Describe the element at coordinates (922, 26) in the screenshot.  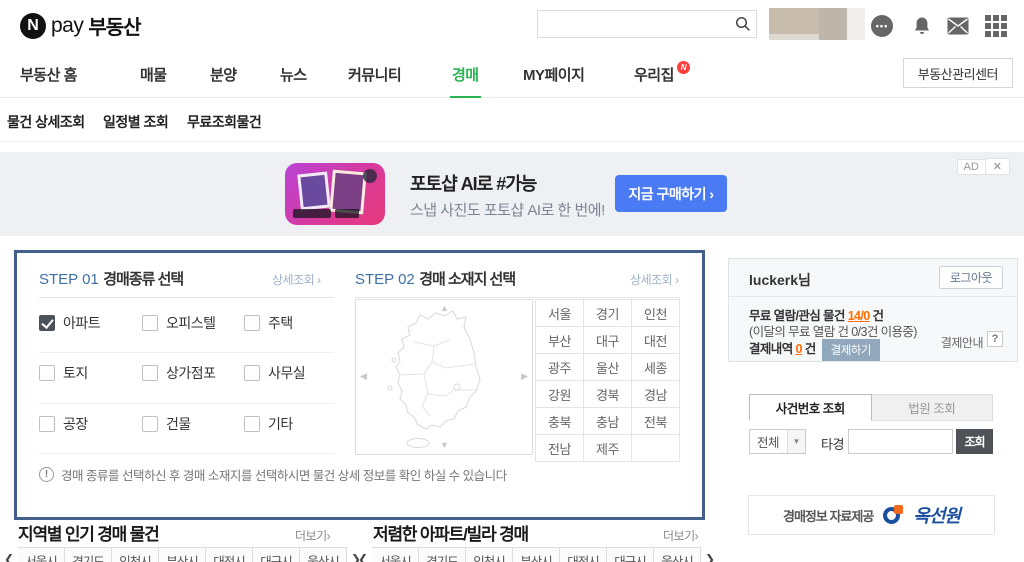
I see `bell-icon` at that location.